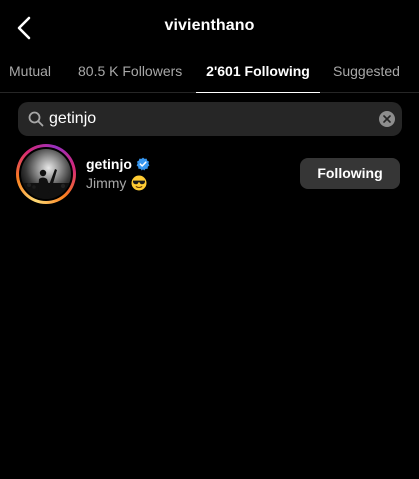 This screenshot has height=479, width=419. I want to click on search-icon, so click(36, 119).